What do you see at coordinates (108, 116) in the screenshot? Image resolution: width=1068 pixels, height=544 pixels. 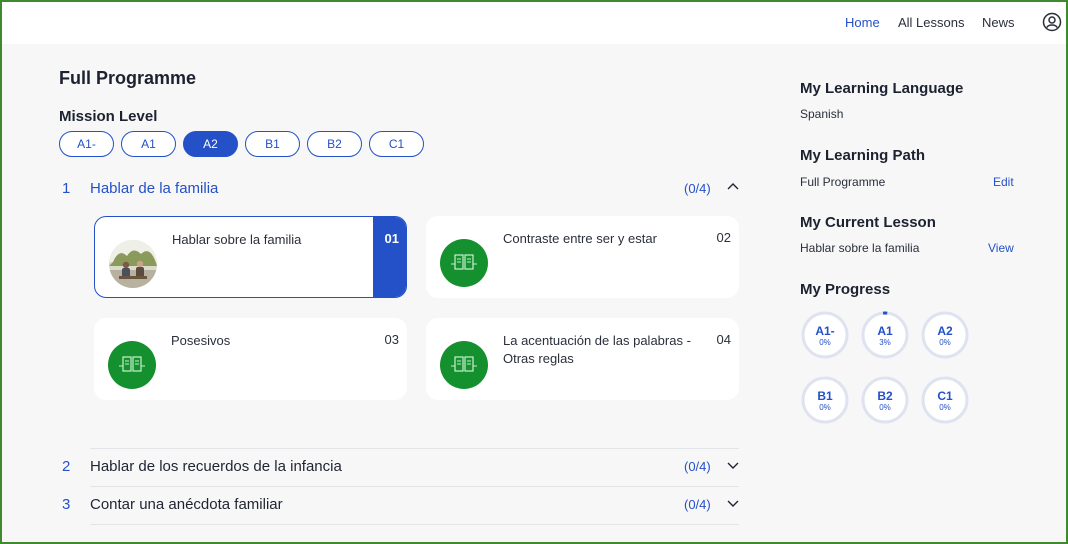 I see `mission-level-heading: Mission Level` at bounding box center [108, 116].